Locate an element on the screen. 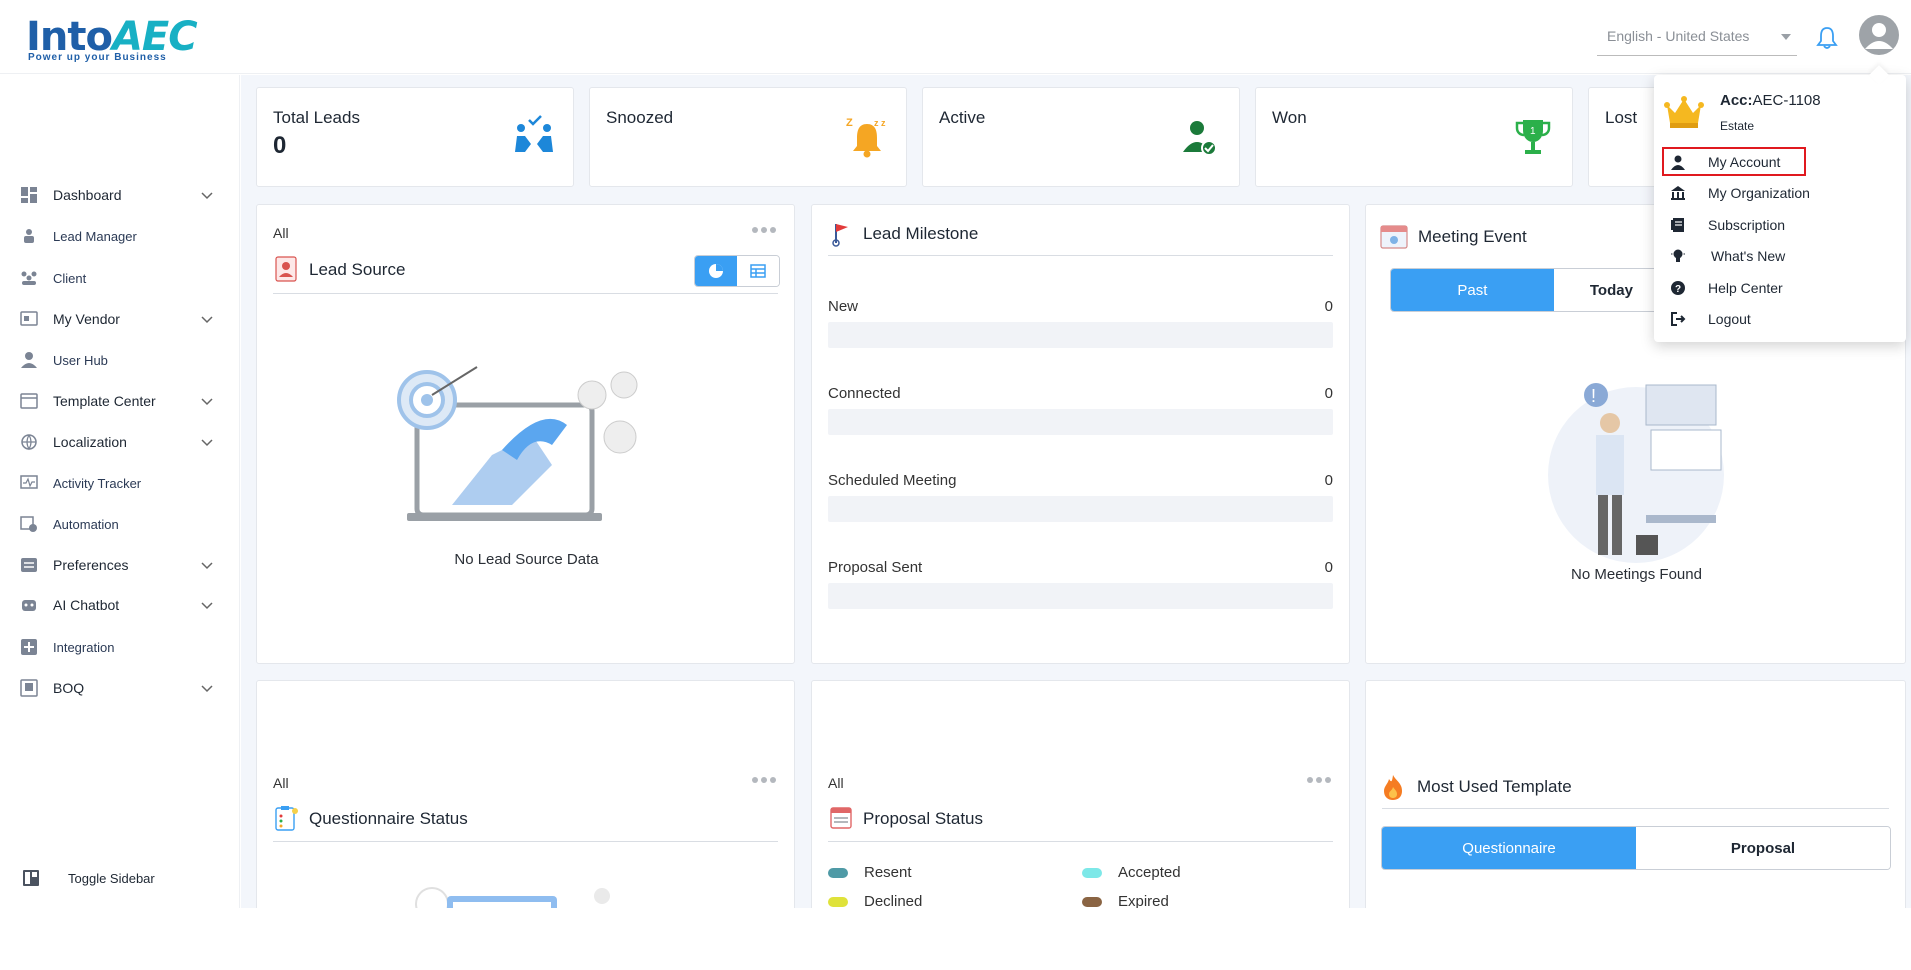 Image resolution: width=1911 pixels, height=970 pixels. help-icon: ? is located at coordinates (1678, 288).